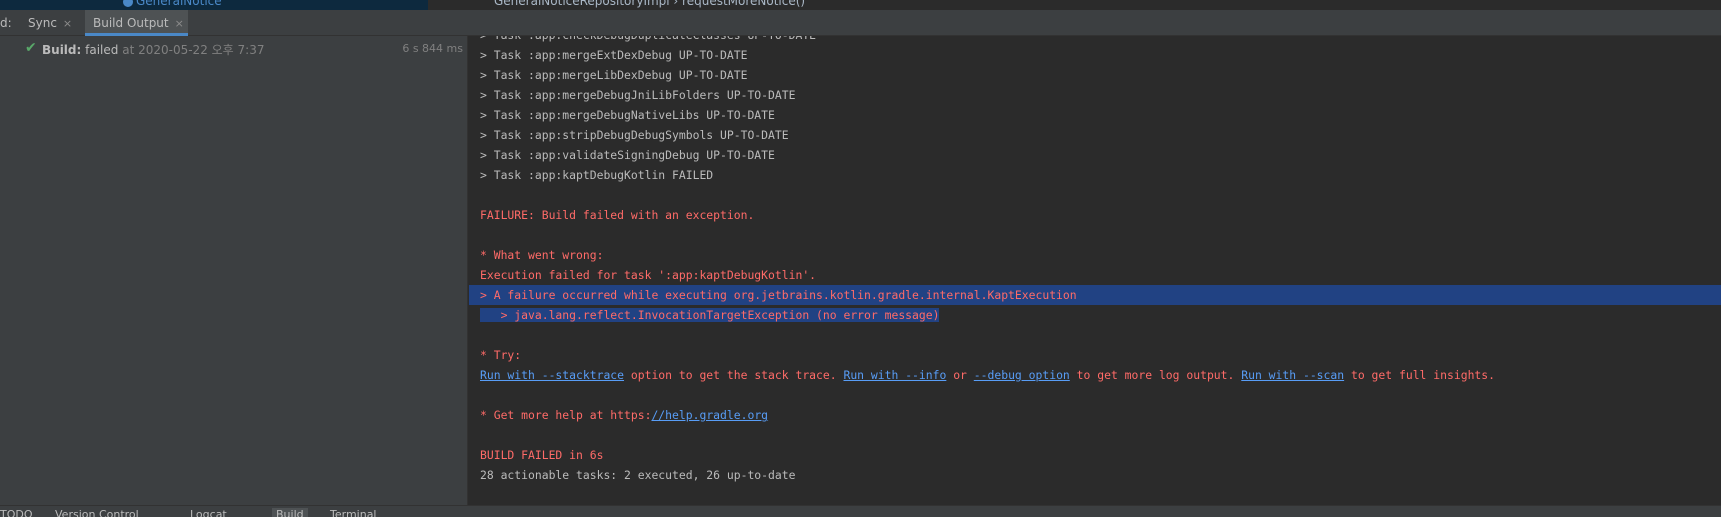  I want to click on build-status-label: Build: failed at 2020-05-22 오후 7:37, so click(153, 49).